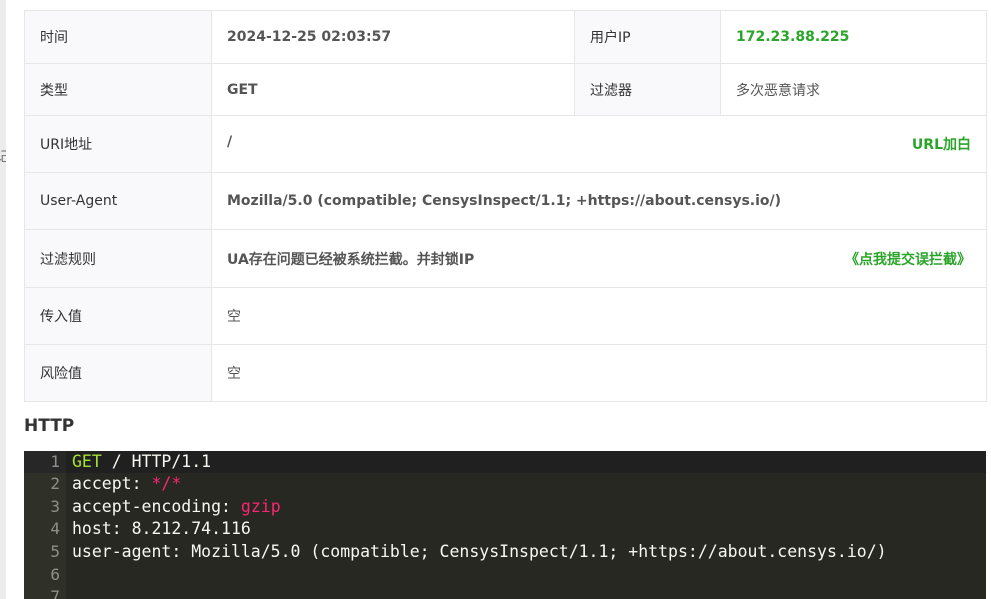  I want to click on request-line-rest: / HTTP/1.1, so click(156, 461).